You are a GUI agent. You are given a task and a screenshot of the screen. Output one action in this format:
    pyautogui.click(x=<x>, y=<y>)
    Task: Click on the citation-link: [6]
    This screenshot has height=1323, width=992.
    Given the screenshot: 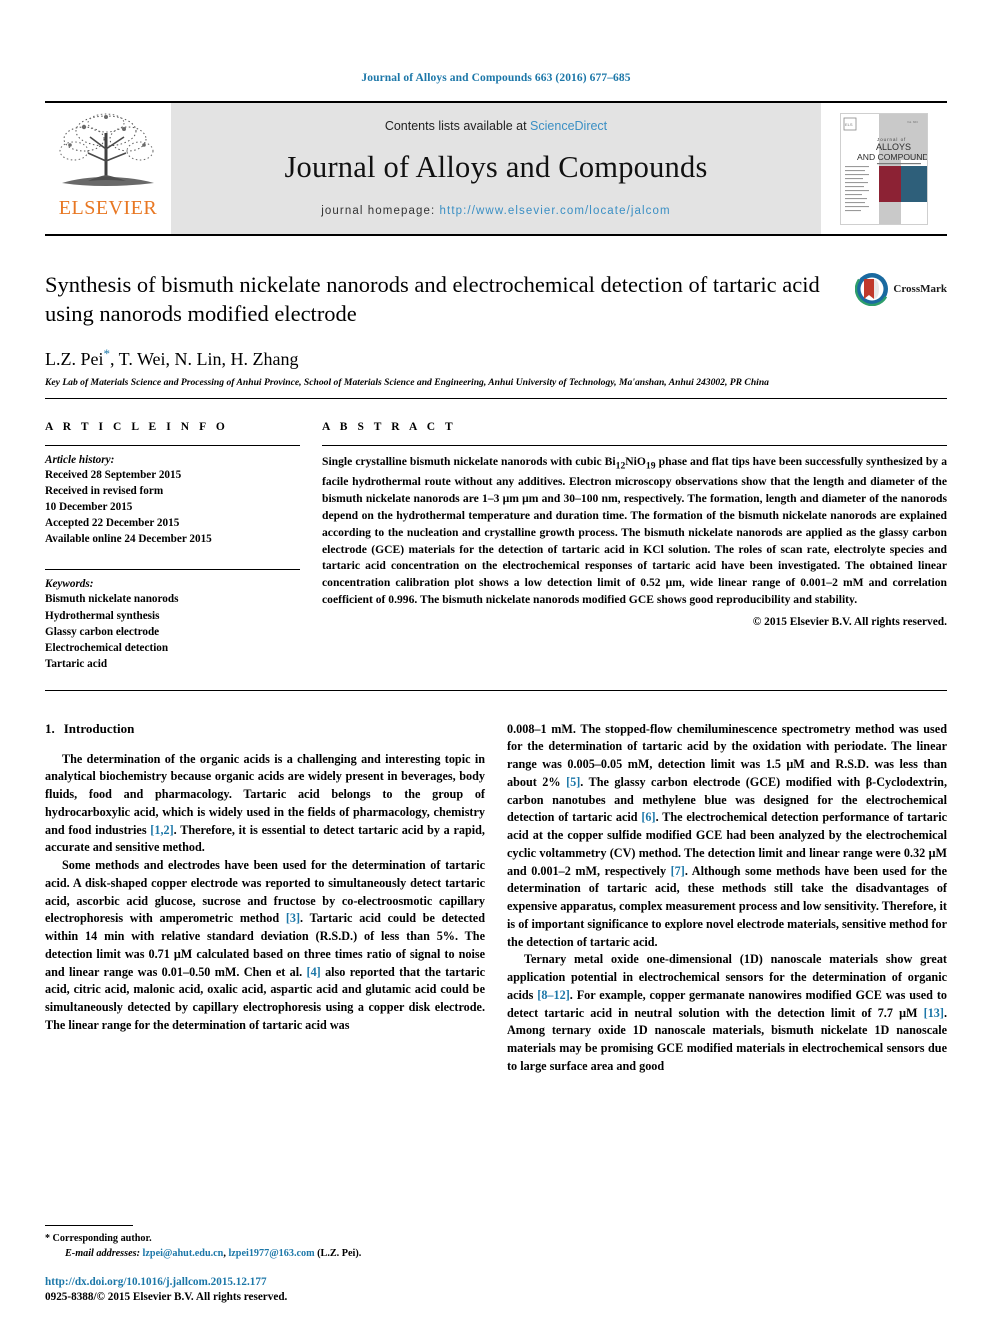 What is the action you would take?
    pyautogui.click(x=648, y=817)
    